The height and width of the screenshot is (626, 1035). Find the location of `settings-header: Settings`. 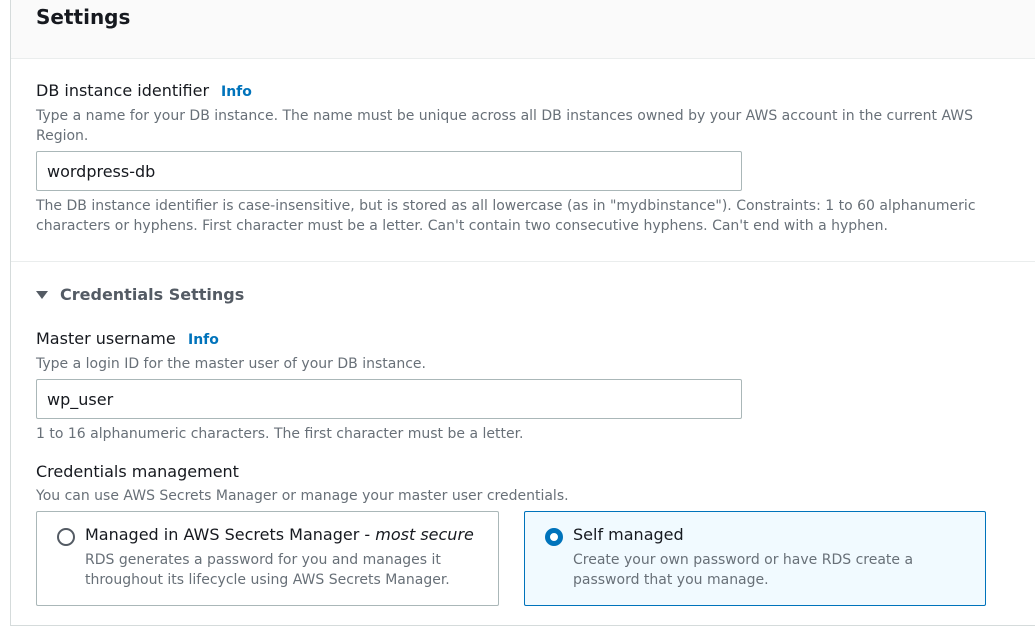

settings-header: Settings is located at coordinates (523, 29).